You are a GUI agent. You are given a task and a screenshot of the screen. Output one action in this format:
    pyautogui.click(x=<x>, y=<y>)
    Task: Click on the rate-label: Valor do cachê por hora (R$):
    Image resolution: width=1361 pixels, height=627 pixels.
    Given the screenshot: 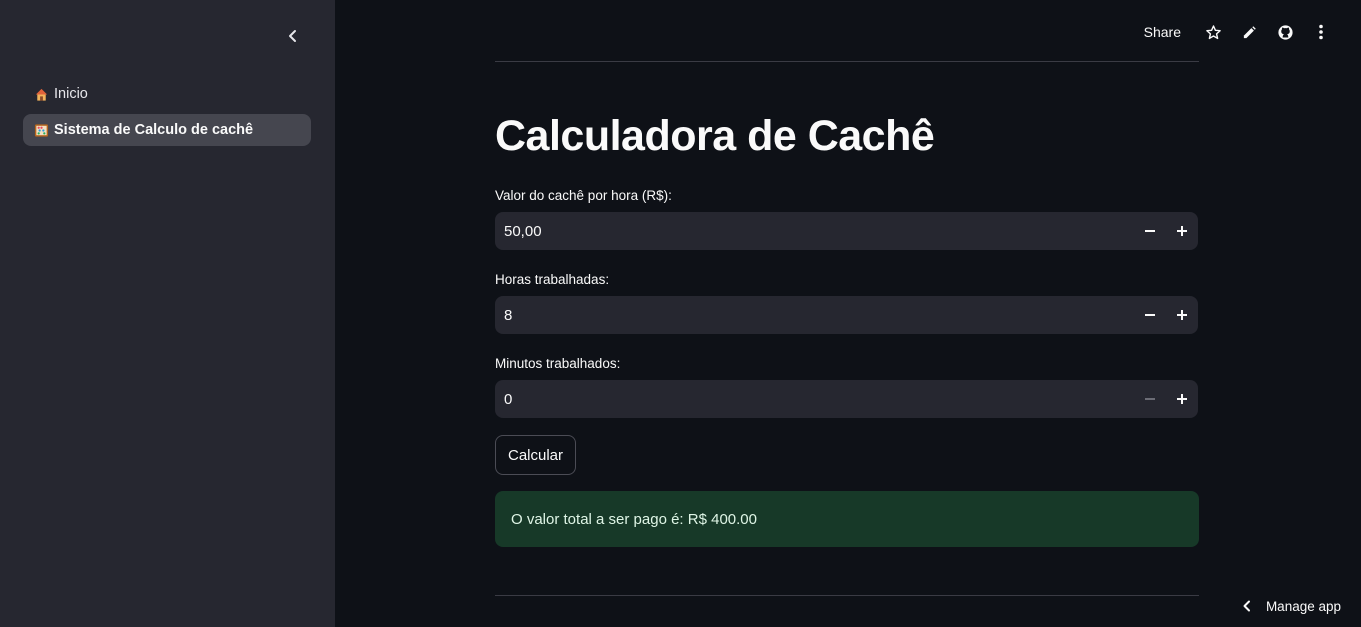 What is the action you would take?
    pyautogui.click(x=583, y=195)
    